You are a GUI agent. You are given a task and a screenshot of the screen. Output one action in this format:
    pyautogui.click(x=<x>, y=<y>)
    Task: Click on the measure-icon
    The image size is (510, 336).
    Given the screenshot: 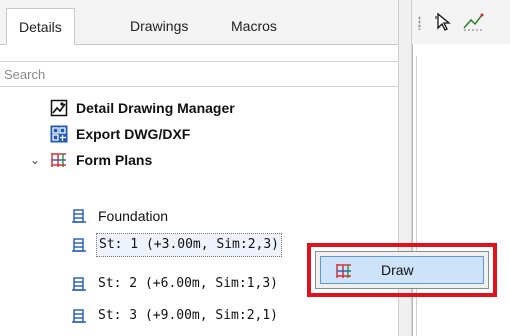 What is the action you would take?
    pyautogui.click(x=473, y=22)
    